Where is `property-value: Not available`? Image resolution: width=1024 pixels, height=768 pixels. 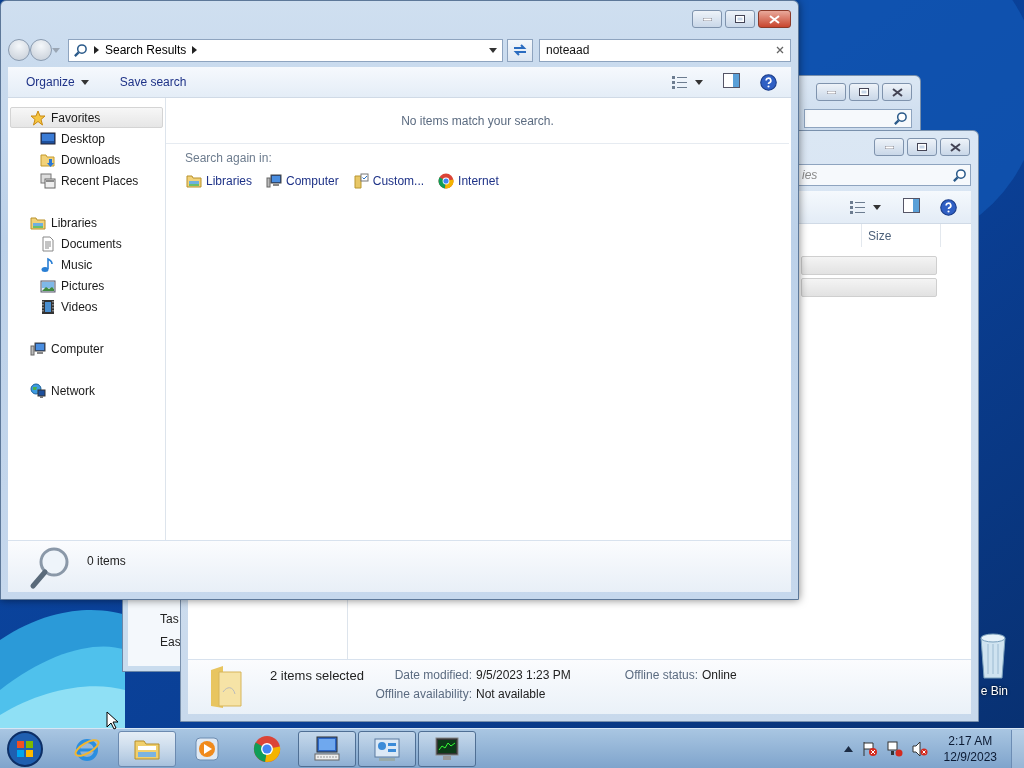
property-value: Not available is located at coordinates (511, 694).